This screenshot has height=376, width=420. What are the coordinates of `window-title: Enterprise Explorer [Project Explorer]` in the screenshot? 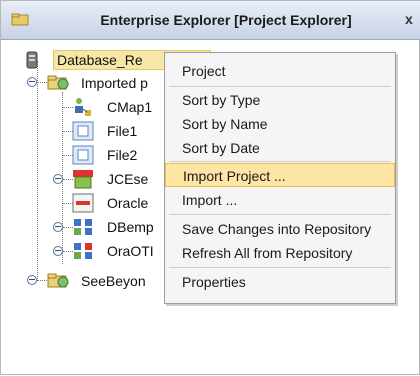 It's located at (226, 20).